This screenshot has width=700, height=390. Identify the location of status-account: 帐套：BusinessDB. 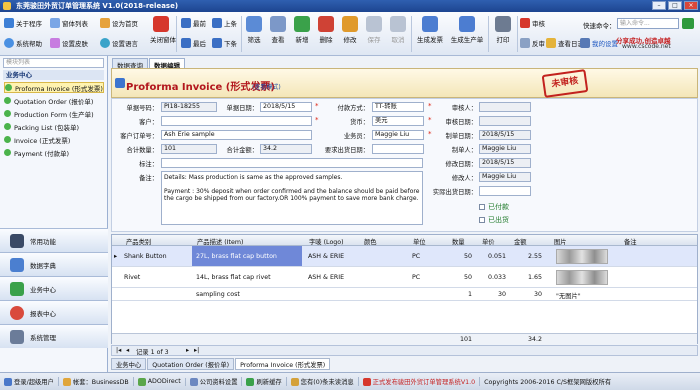
(96, 381).